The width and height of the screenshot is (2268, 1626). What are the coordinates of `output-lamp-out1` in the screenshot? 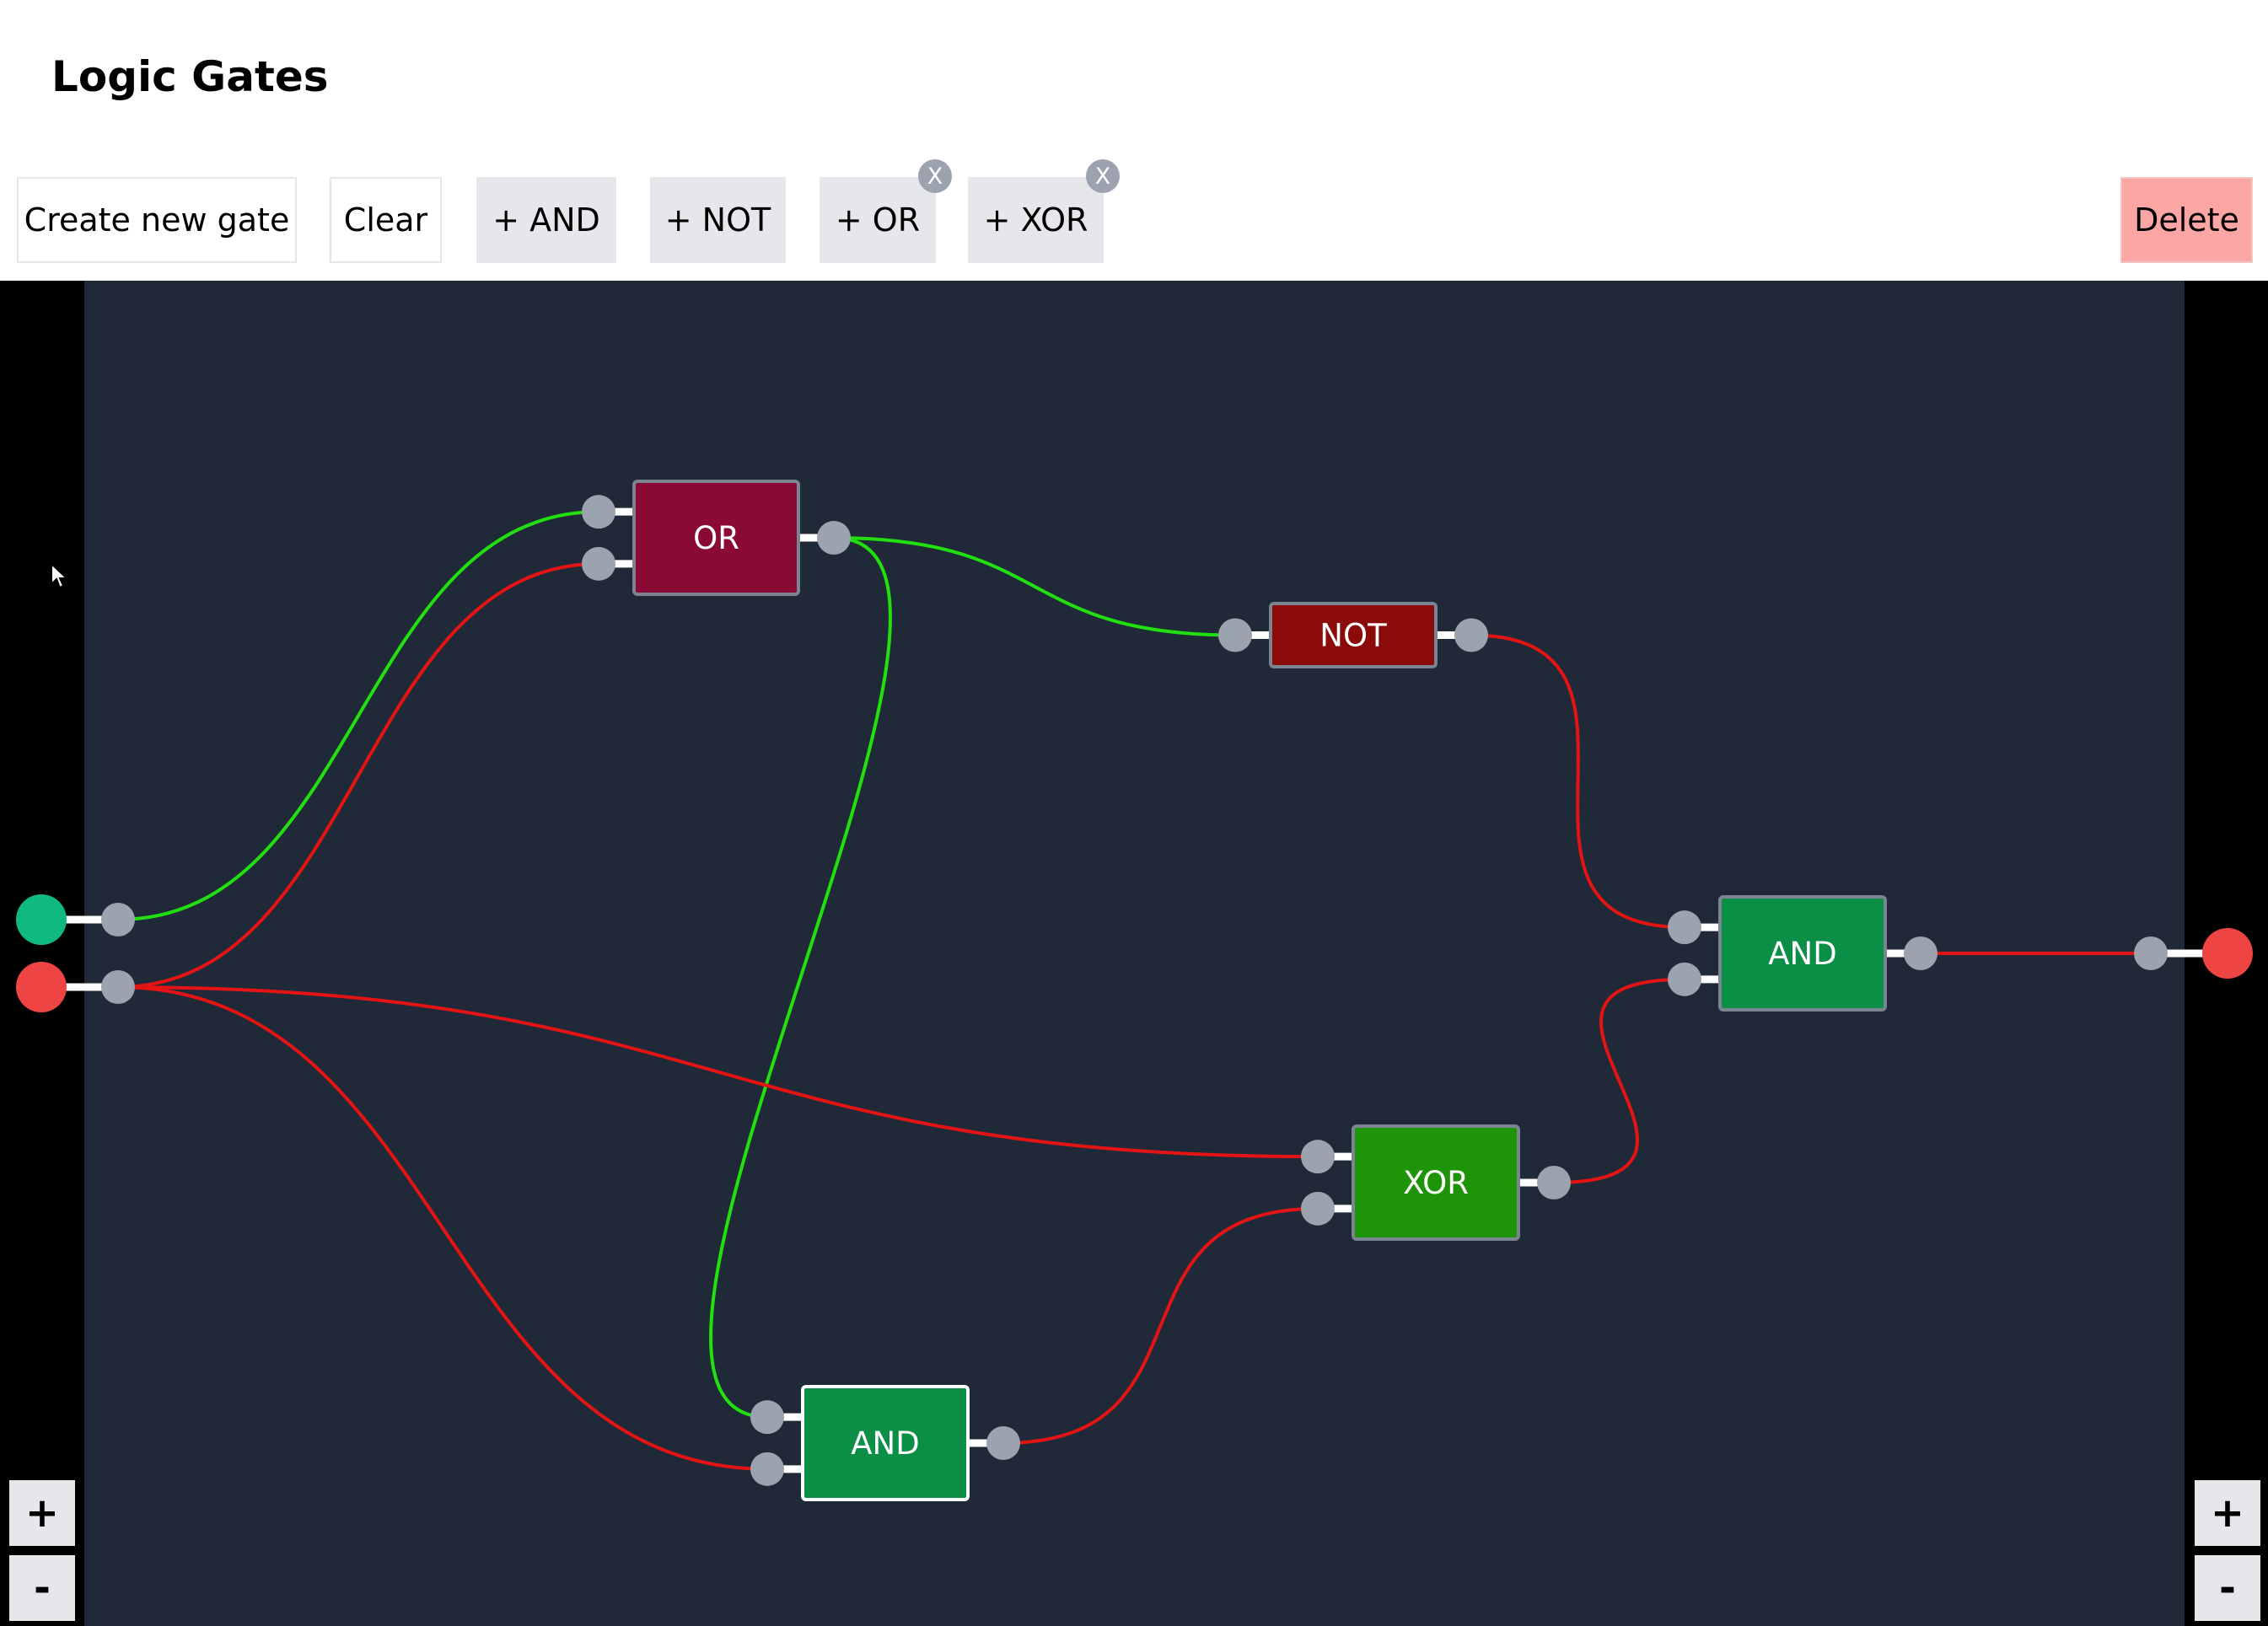 It's located at (2227, 953).